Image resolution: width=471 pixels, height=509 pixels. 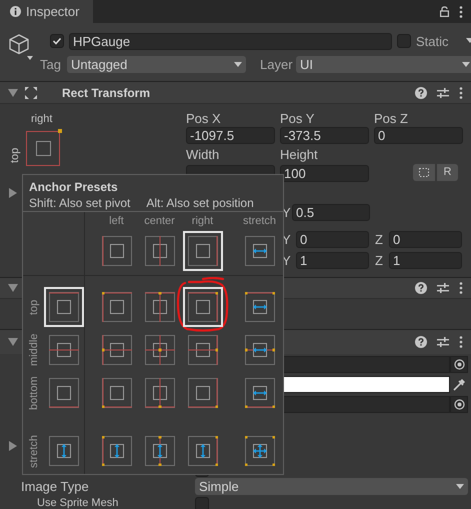 What do you see at coordinates (55, 486) in the screenshot?
I see `field-label: Image Type` at bounding box center [55, 486].